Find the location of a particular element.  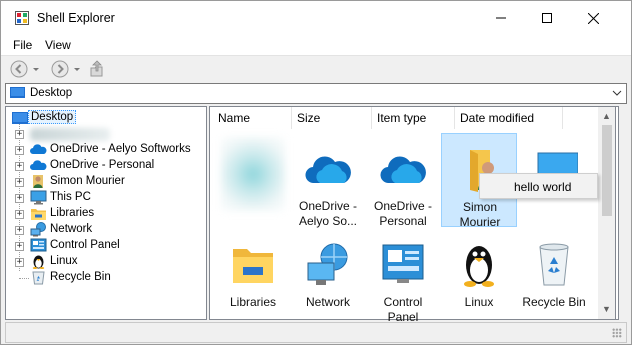

list-item-libraries: Libraries is located at coordinates (253, 276).